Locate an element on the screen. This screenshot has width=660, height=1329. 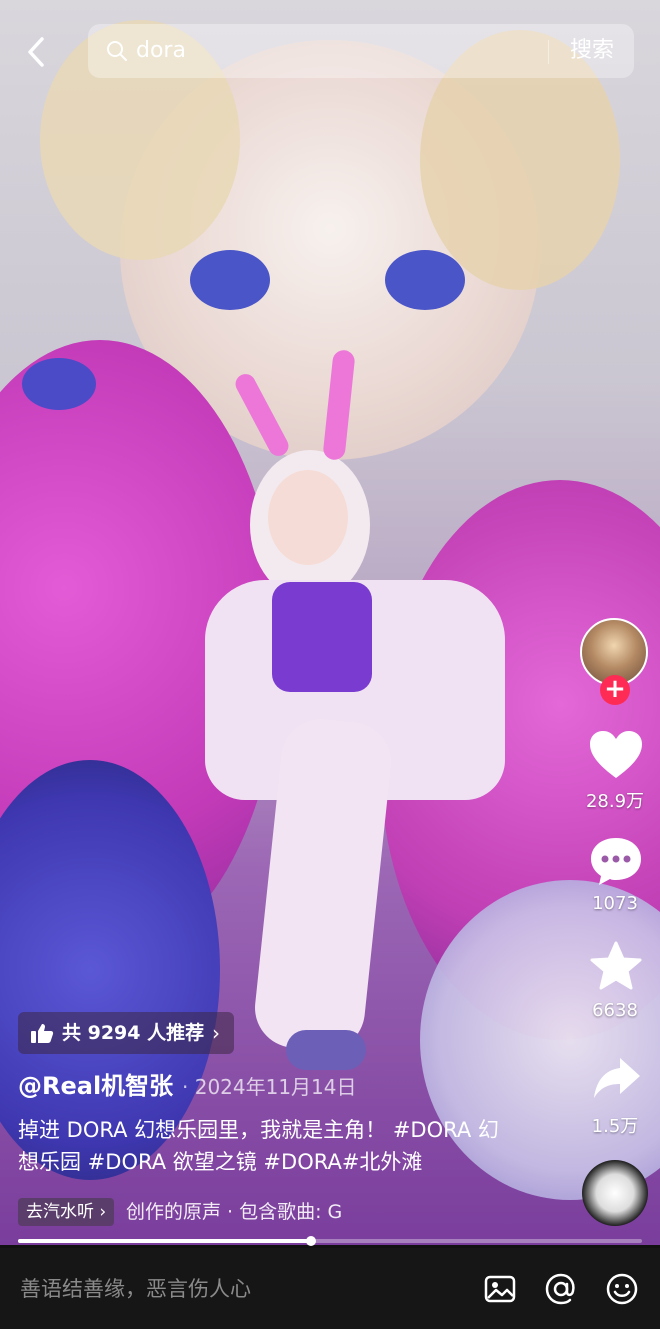
back-button is located at coordinates (37, 52).